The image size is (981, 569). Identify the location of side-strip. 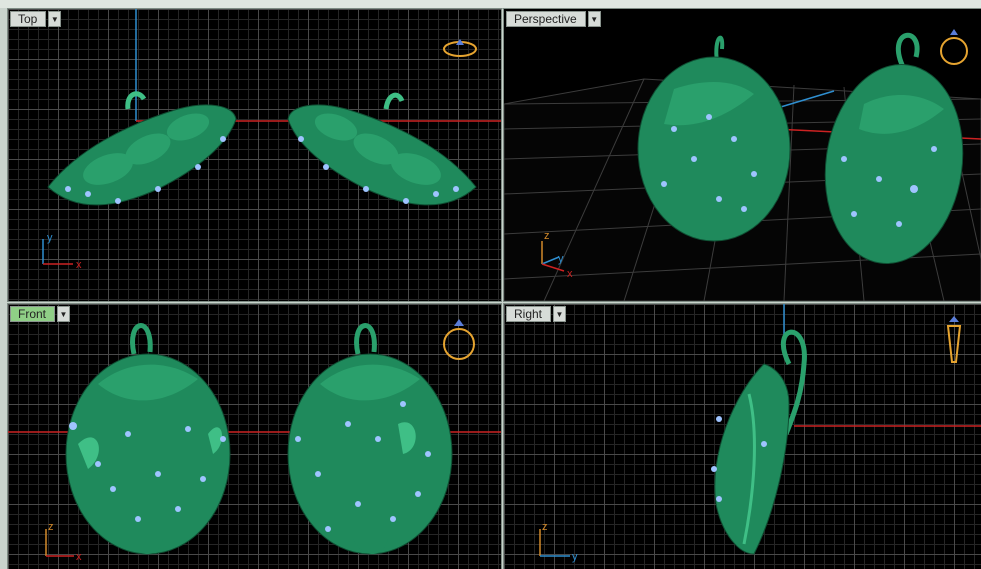
(3, 288).